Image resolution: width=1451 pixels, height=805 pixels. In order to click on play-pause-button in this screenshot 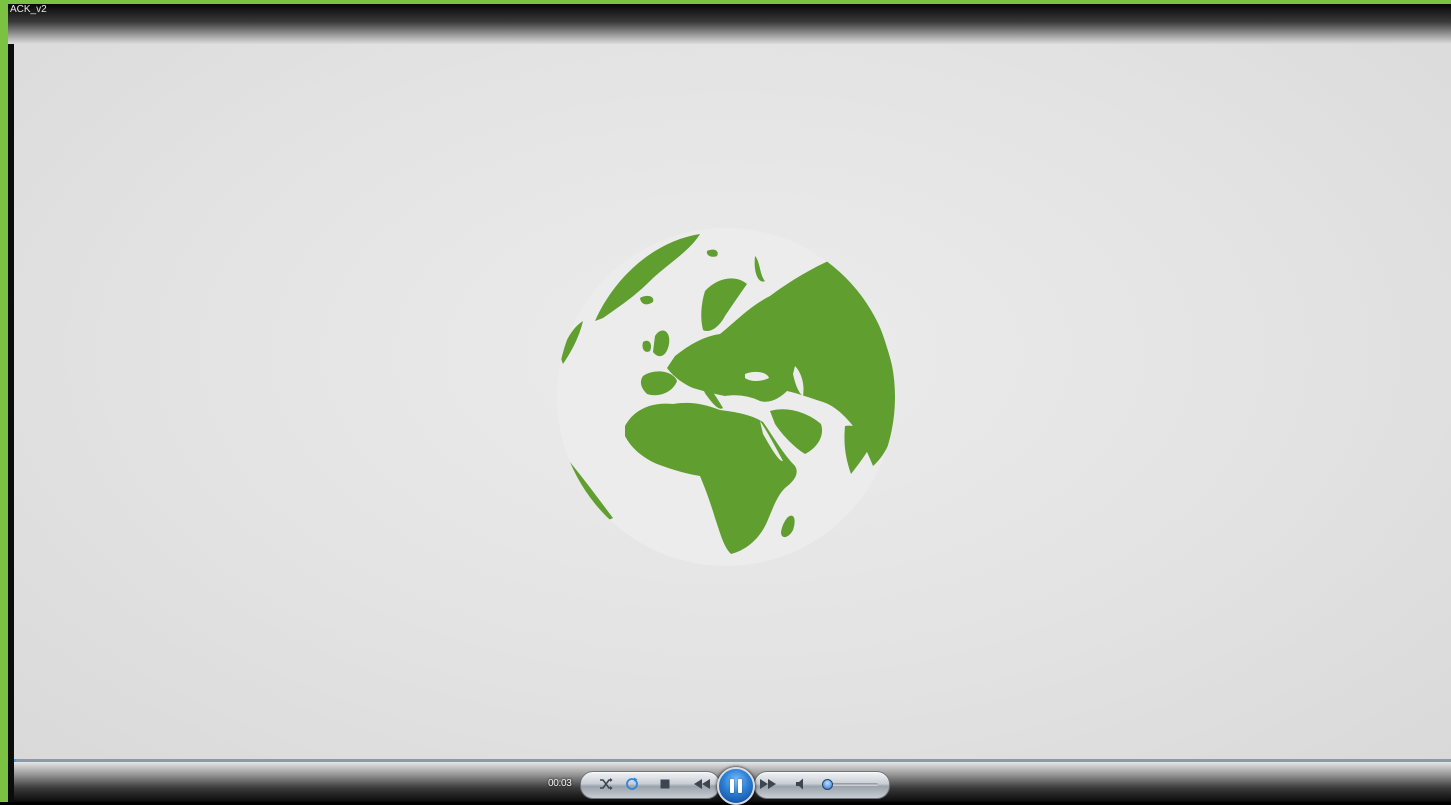, I will do `click(736, 786)`.